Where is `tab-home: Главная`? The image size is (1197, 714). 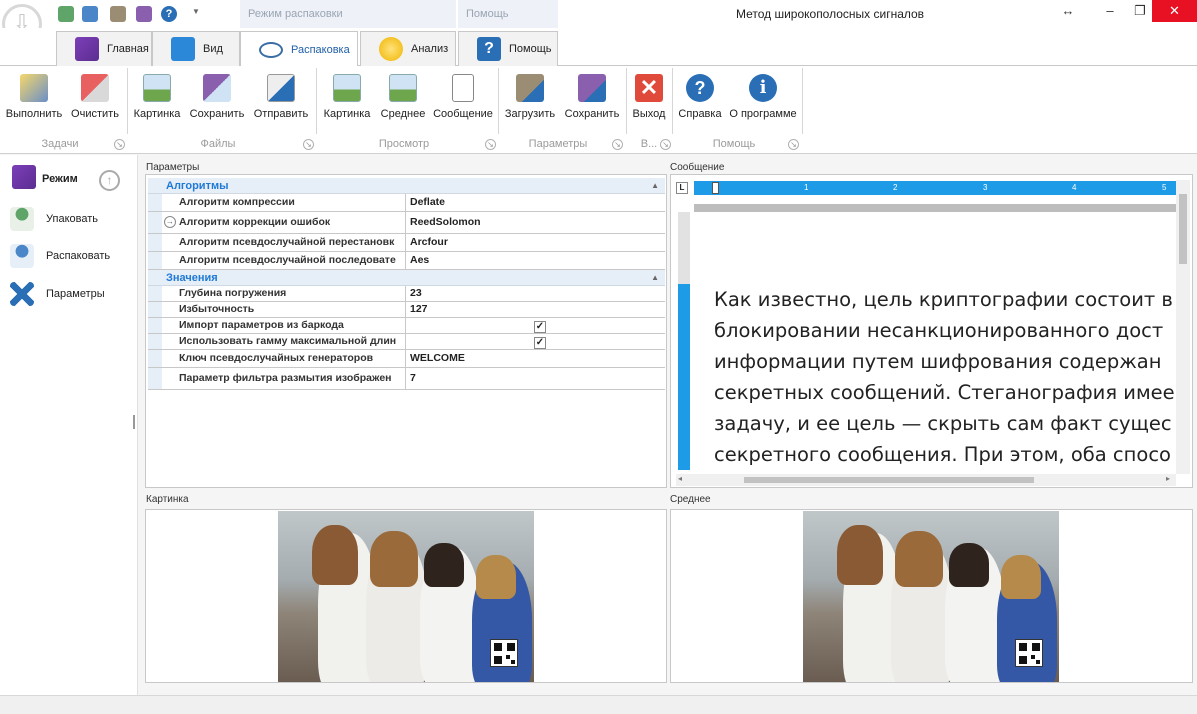
tab-home: Главная is located at coordinates (104, 48).